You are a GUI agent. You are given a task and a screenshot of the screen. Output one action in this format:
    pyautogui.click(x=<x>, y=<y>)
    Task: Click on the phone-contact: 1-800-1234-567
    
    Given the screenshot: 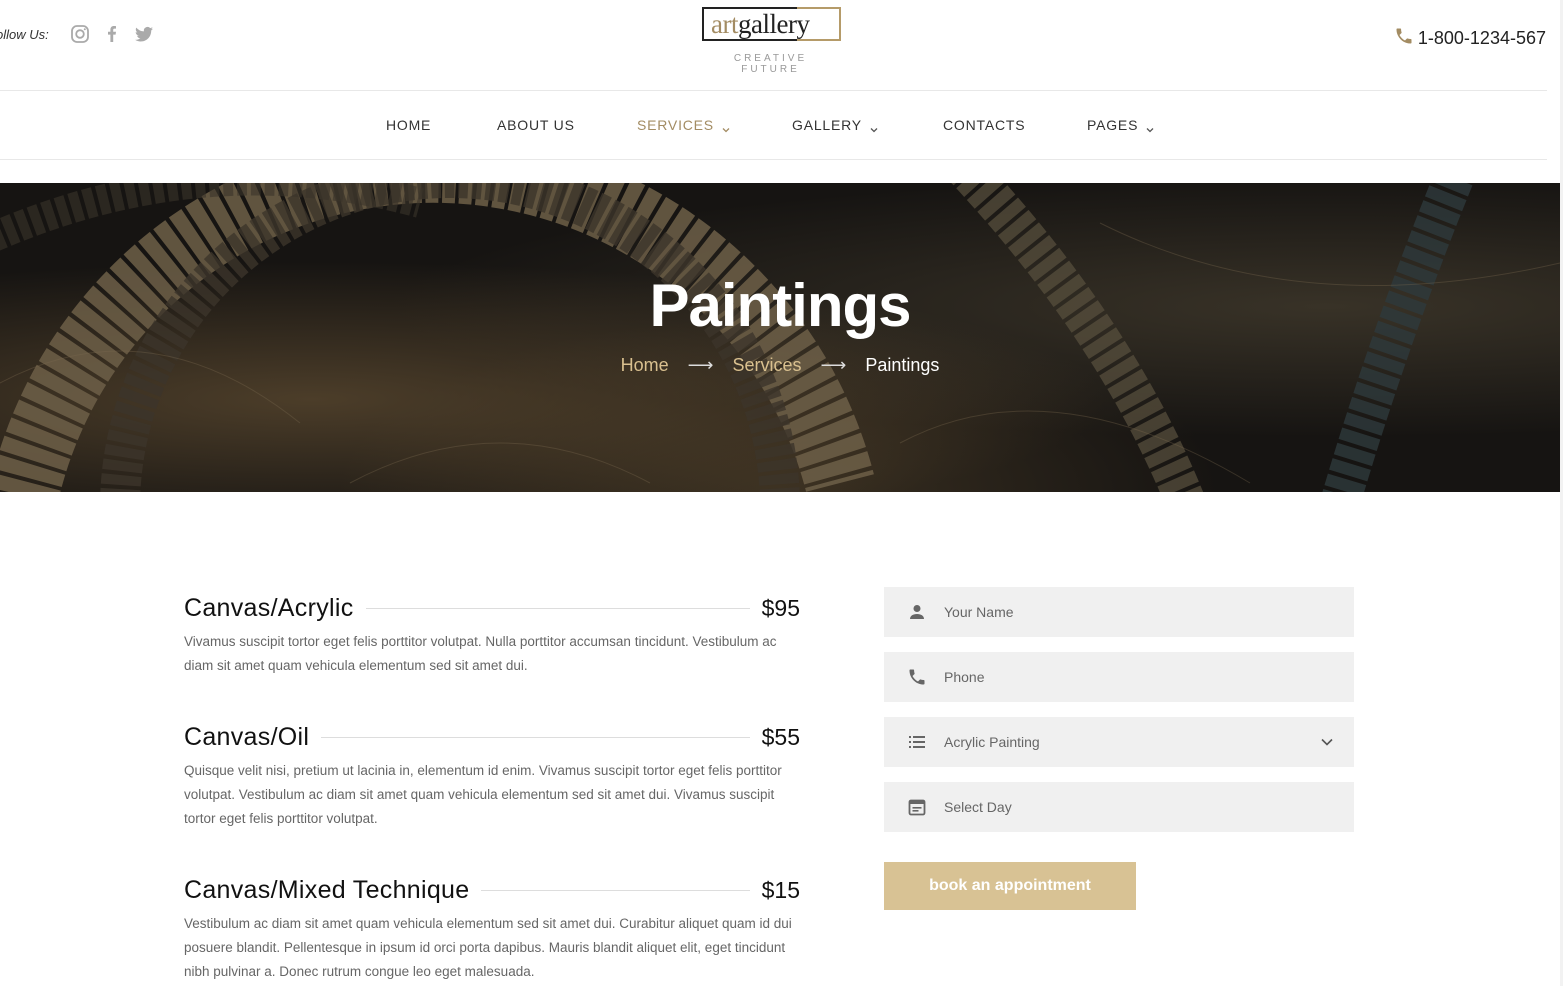 What is the action you would take?
    pyautogui.click(x=1470, y=38)
    